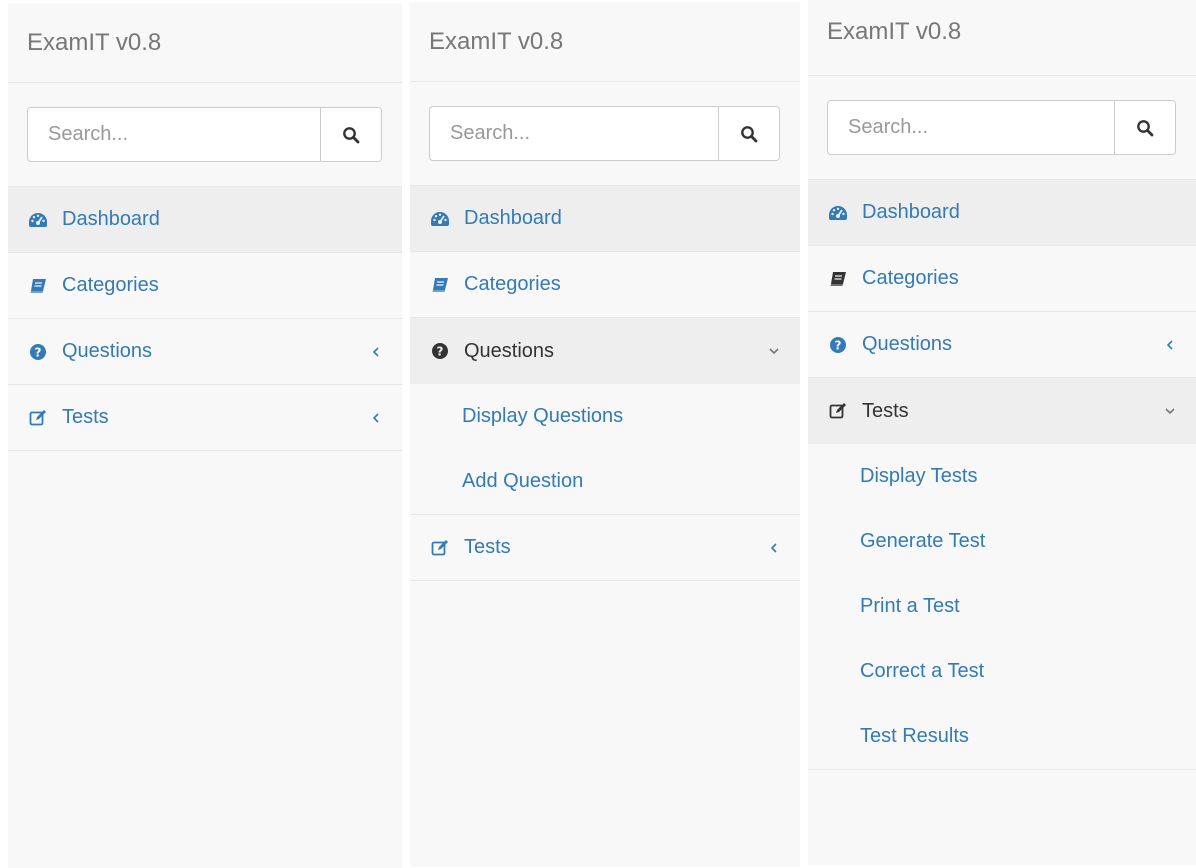 The height and width of the screenshot is (868, 1196). I want to click on submenu-item-display-questions: Display Questions, so click(605, 416).